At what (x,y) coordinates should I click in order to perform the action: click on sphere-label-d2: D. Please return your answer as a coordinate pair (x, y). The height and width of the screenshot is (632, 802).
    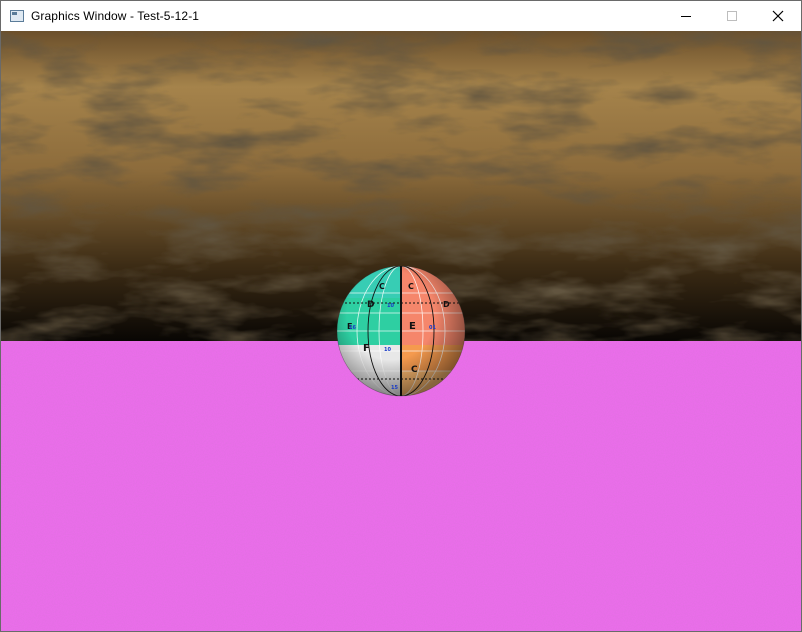
    Looking at the image, I should click on (446, 304).